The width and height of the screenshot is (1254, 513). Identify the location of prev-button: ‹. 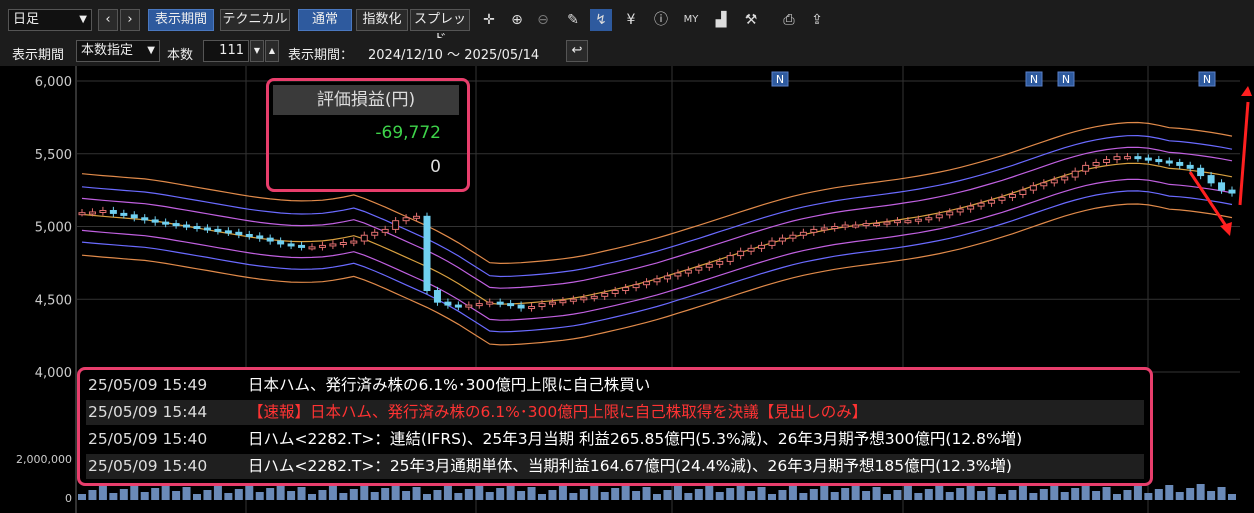
(108, 20).